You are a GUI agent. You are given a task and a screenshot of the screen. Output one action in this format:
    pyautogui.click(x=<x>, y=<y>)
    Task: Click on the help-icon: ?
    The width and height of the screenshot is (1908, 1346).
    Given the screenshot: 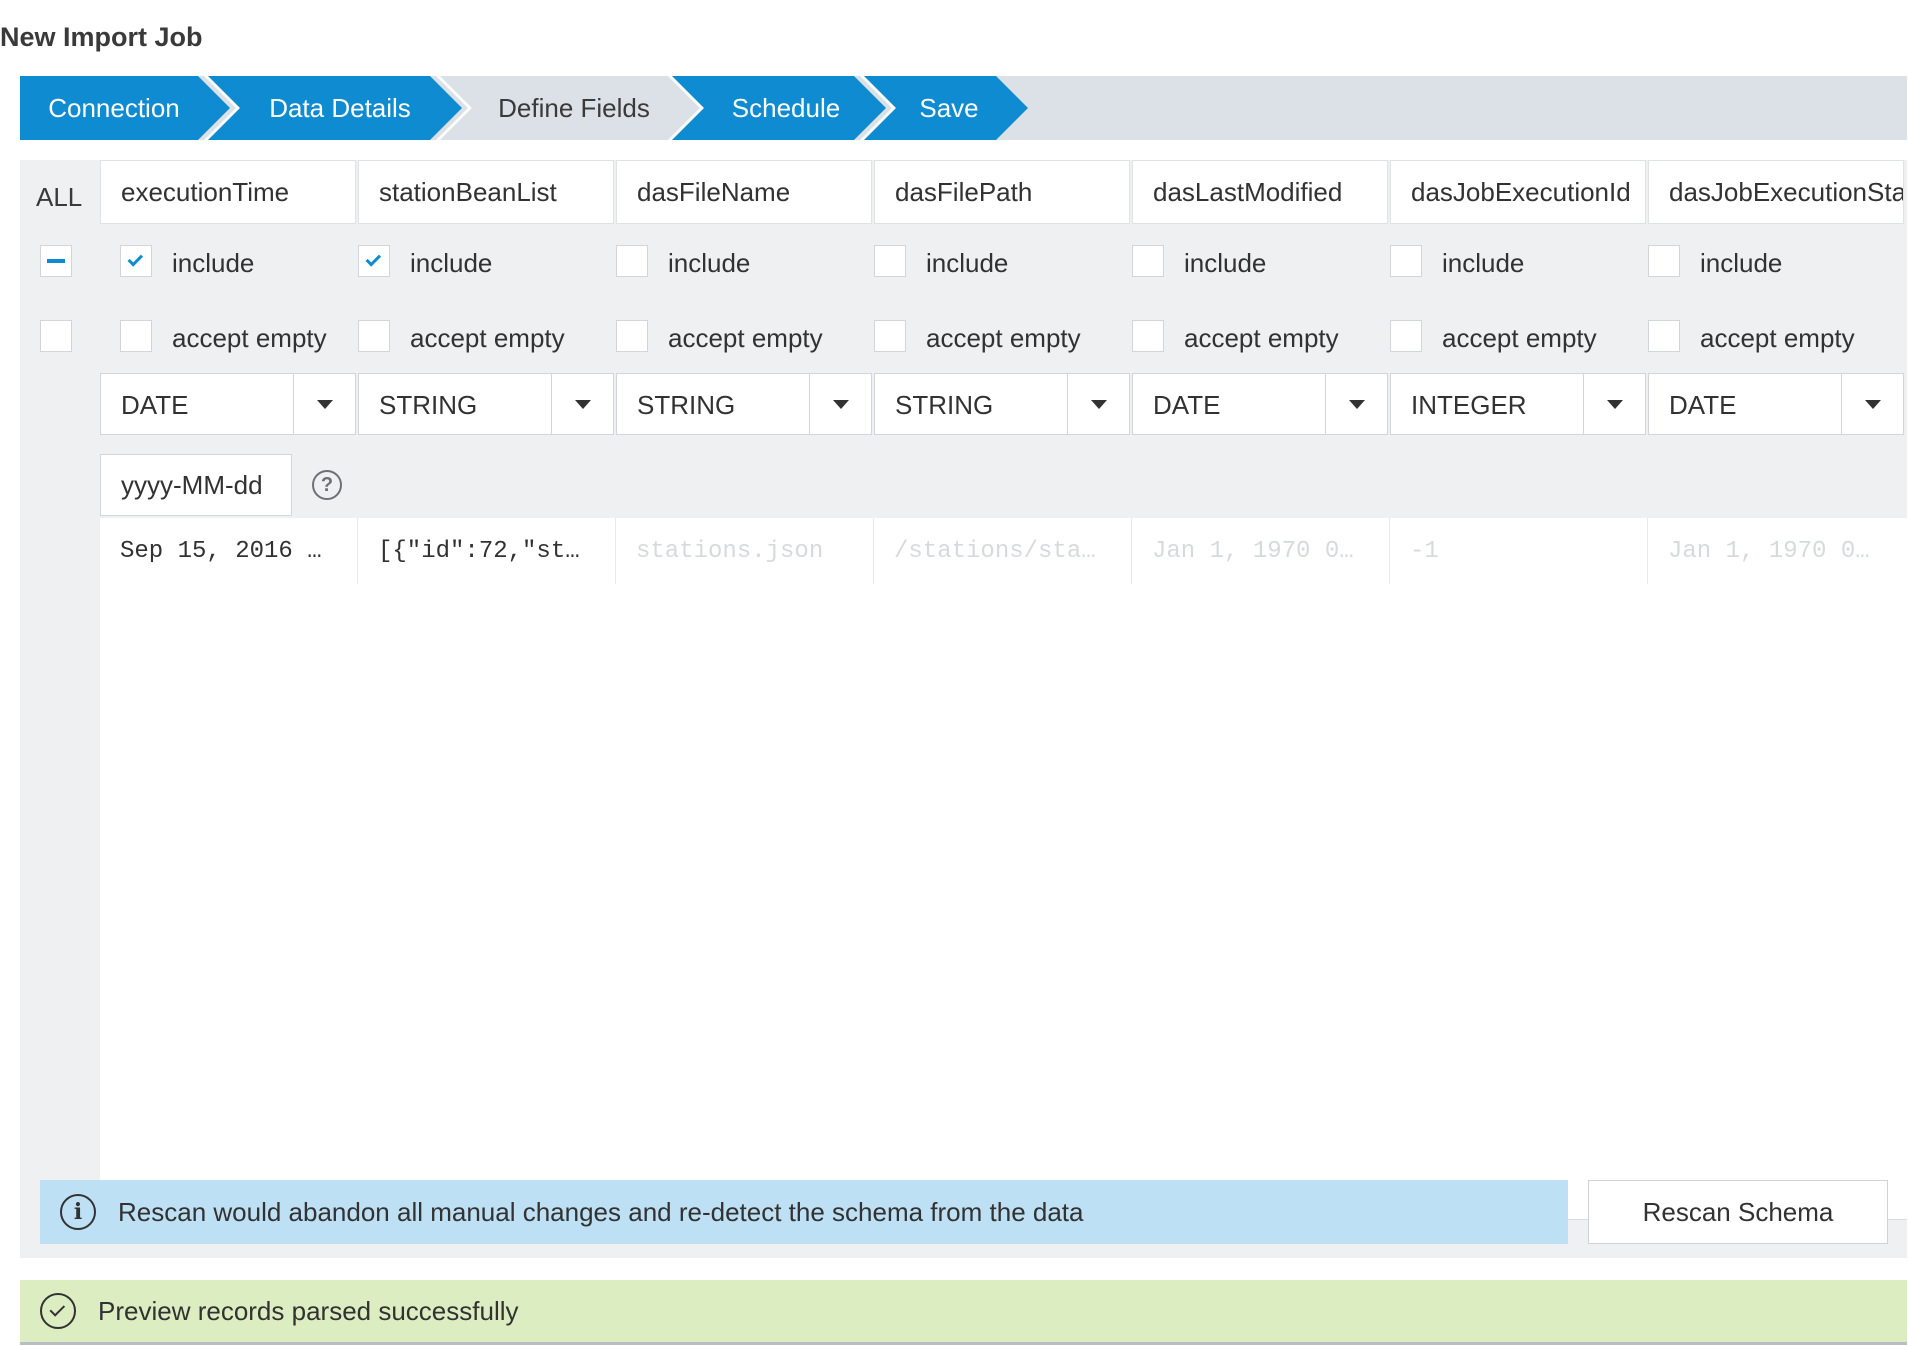 What is the action you would take?
    pyautogui.click(x=327, y=485)
    